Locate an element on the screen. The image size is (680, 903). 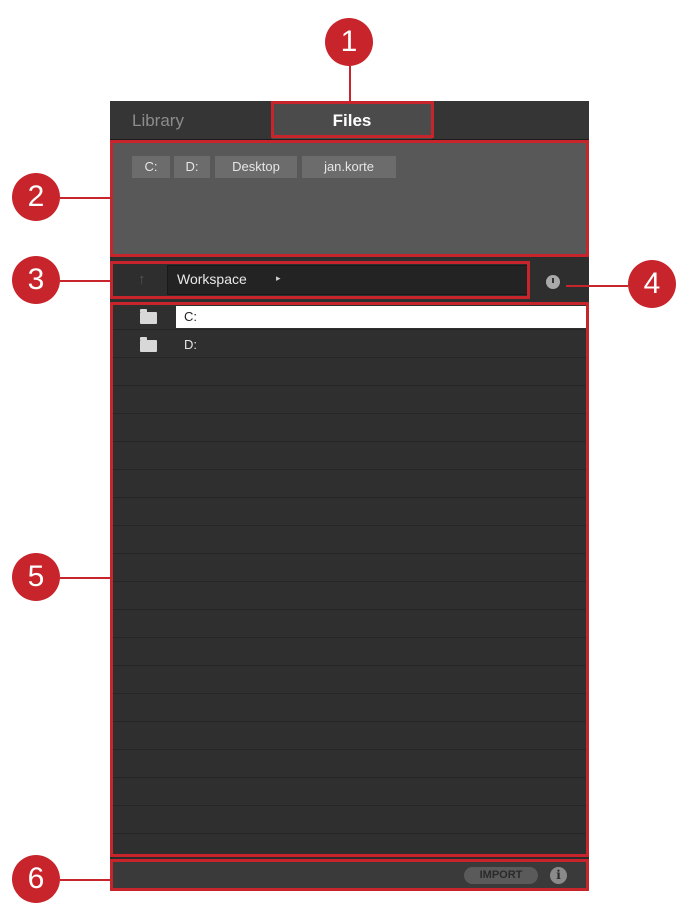
recent-locations-clock-icon is located at coordinates (553, 282).